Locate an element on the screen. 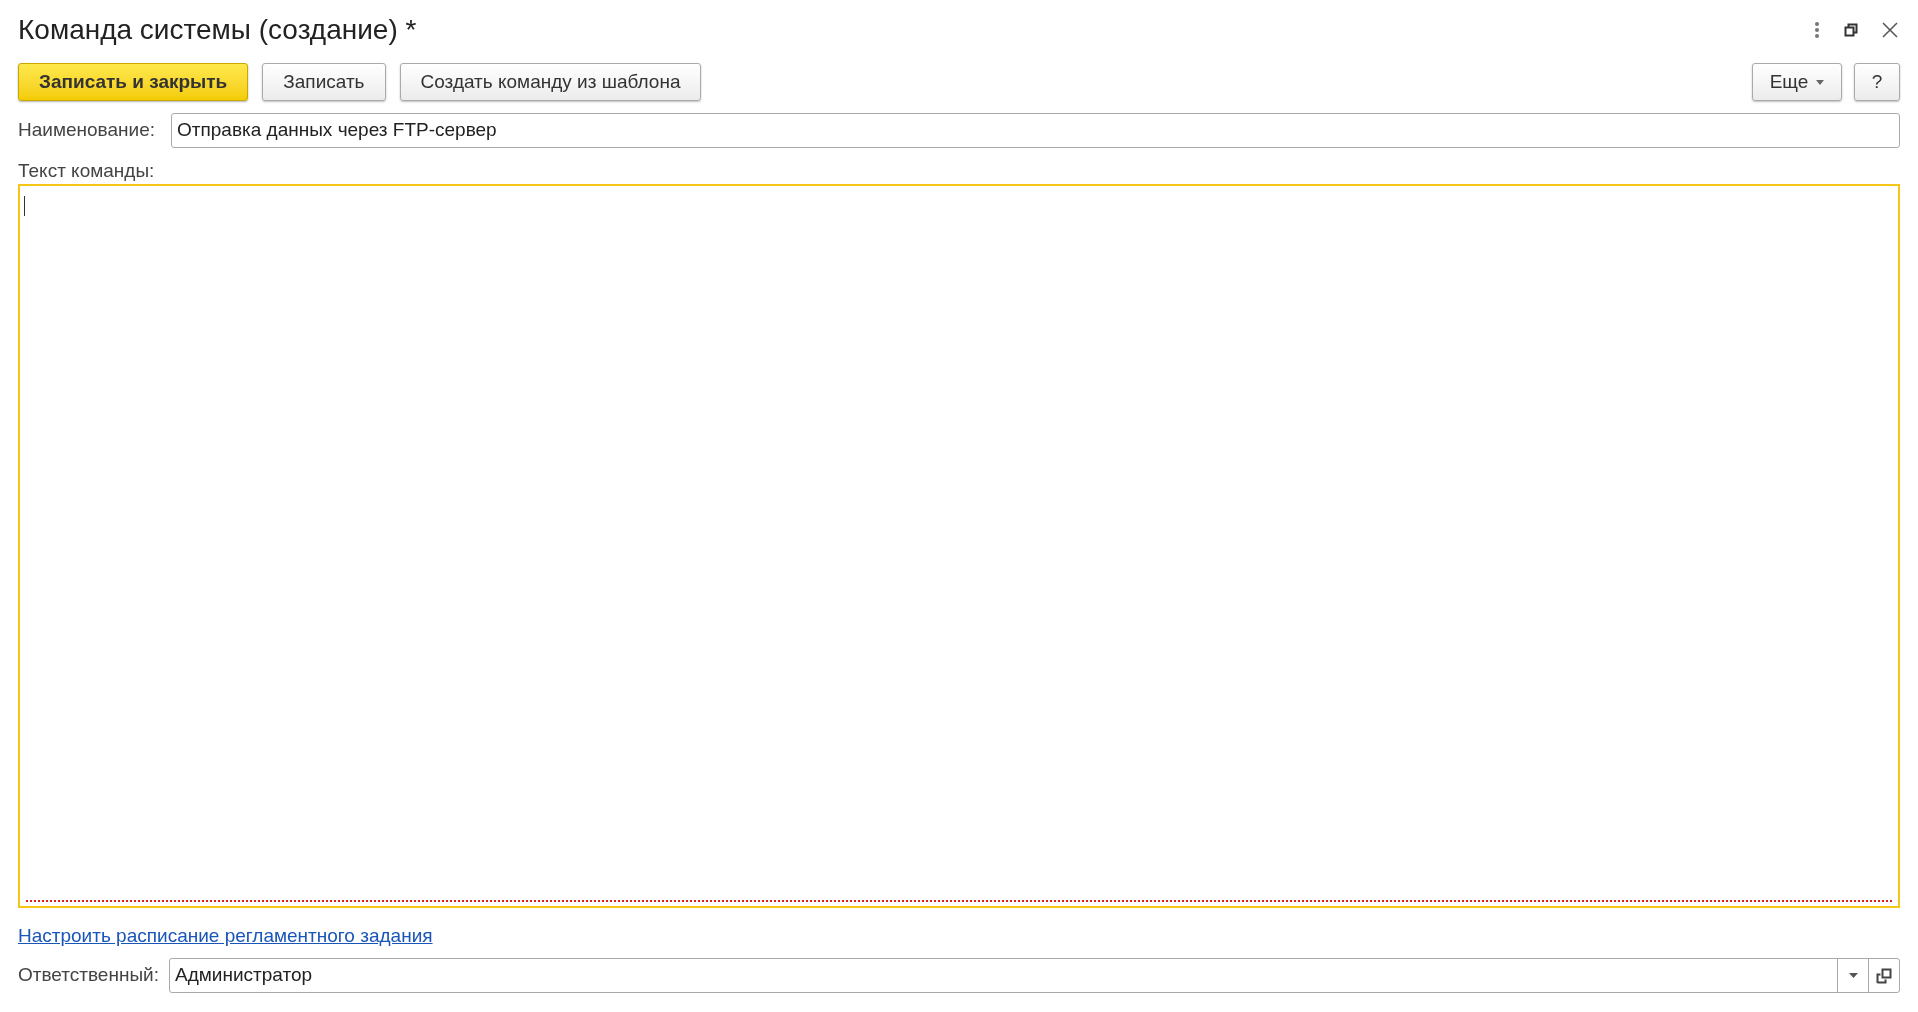 This screenshot has width=1918, height=1012. field-label: Текст команды: is located at coordinates (86, 171).